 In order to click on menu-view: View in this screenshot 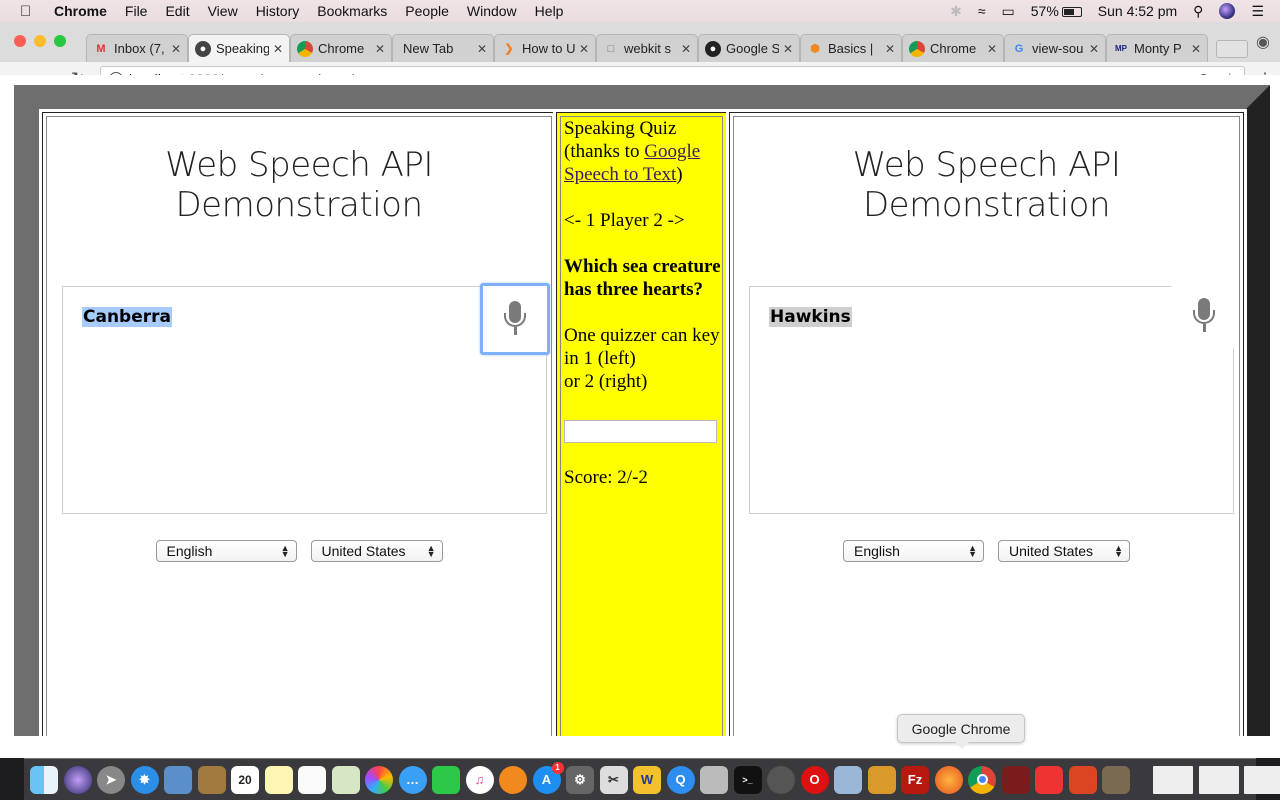, I will do `click(223, 11)`.